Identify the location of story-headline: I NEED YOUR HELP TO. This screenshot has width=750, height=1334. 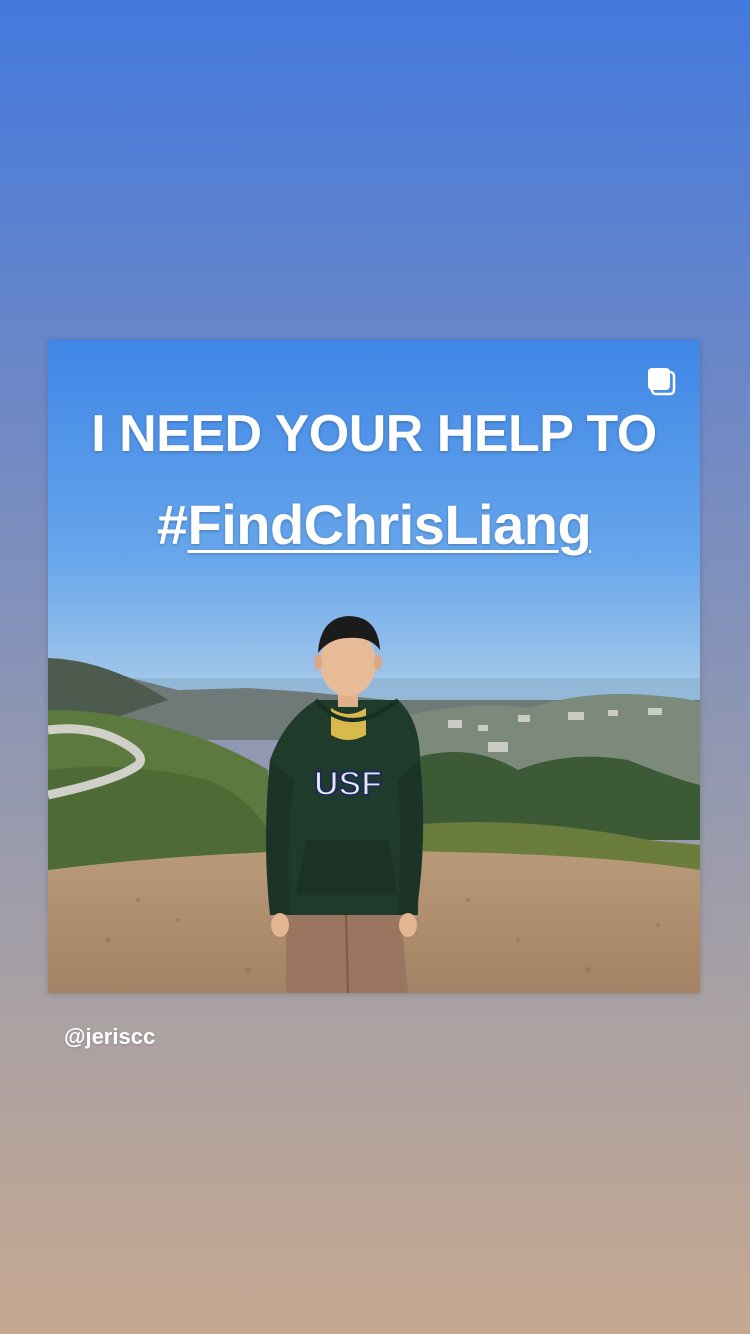
(374, 434).